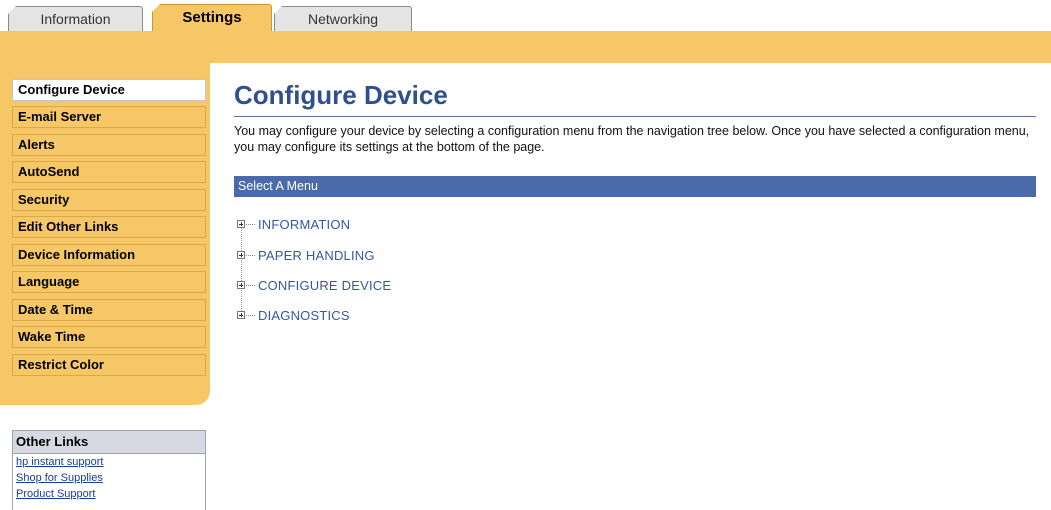 This screenshot has width=1051, height=510. Describe the element at coordinates (109, 255) in the screenshot. I see `sidebar-item-device-information: Device Information` at that location.